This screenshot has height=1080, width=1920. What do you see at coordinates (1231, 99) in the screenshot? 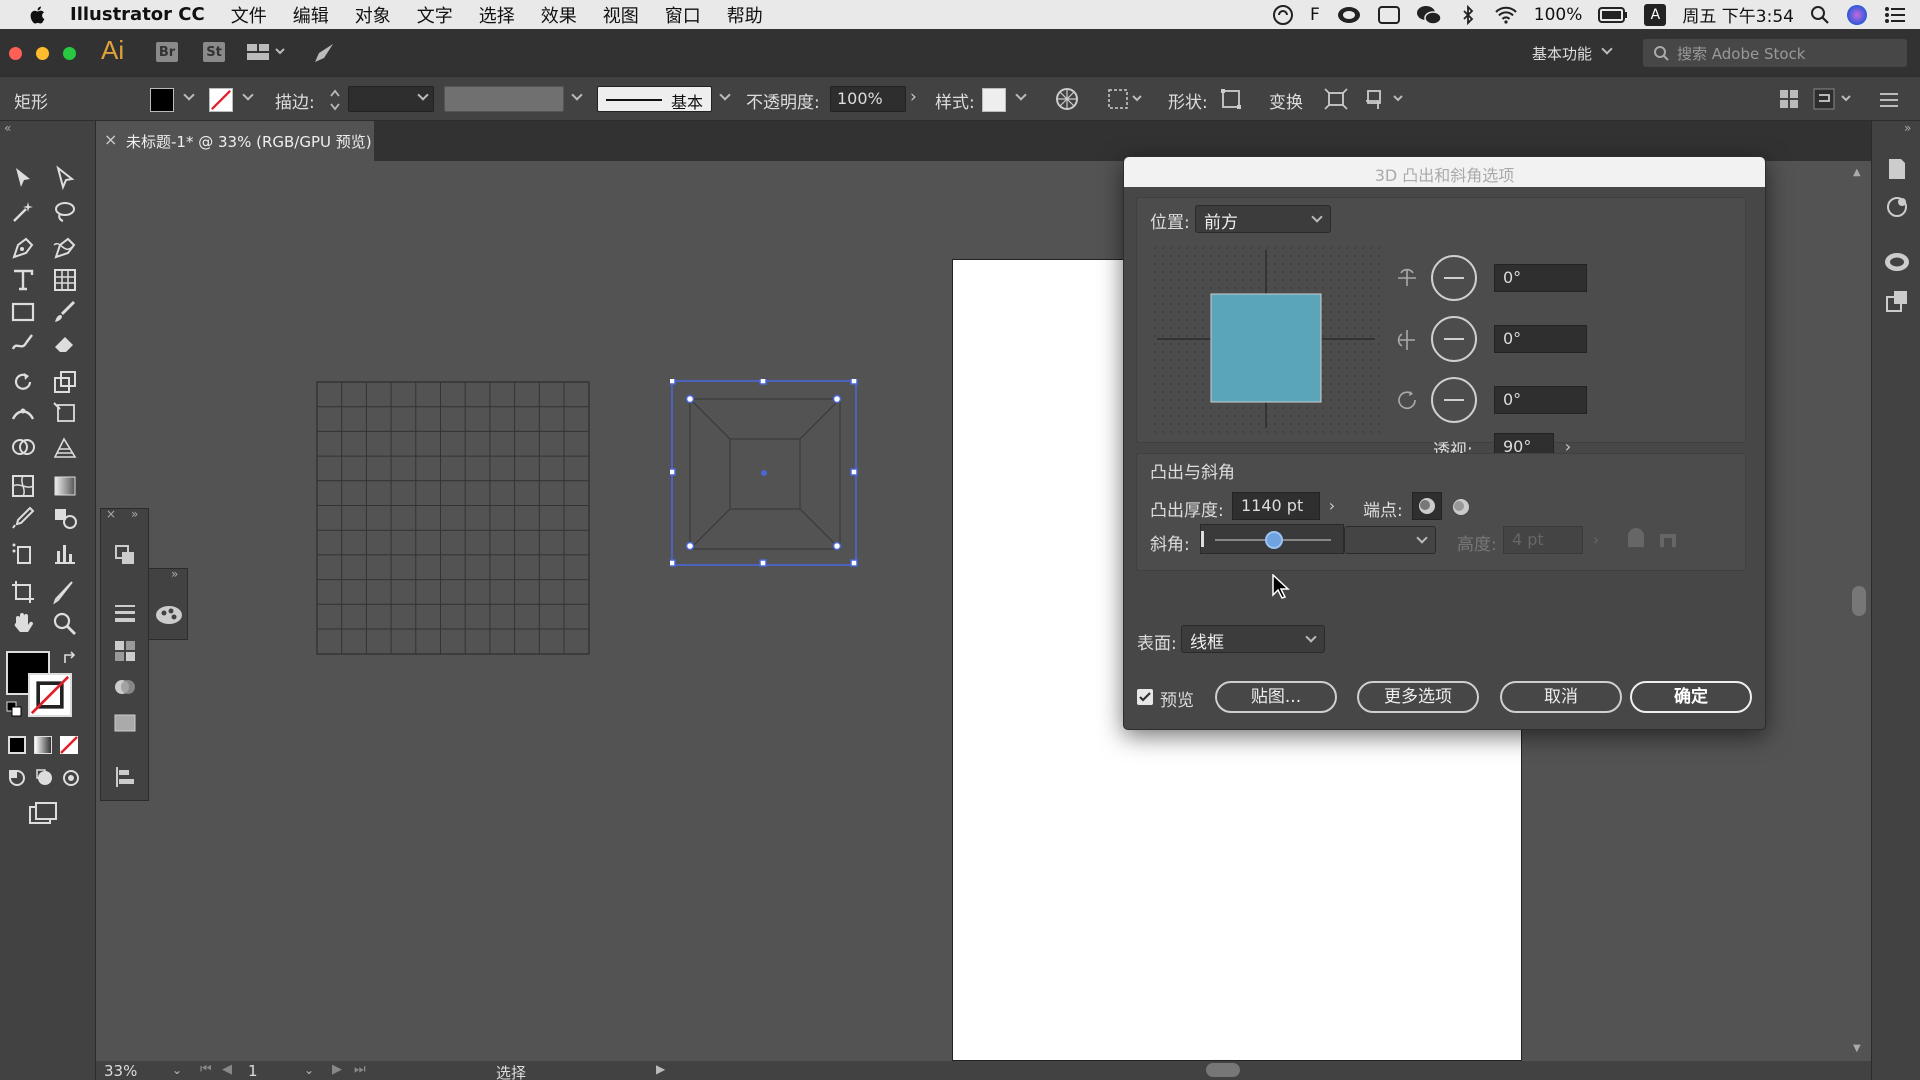
I see `shape-properties-icon` at bounding box center [1231, 99].